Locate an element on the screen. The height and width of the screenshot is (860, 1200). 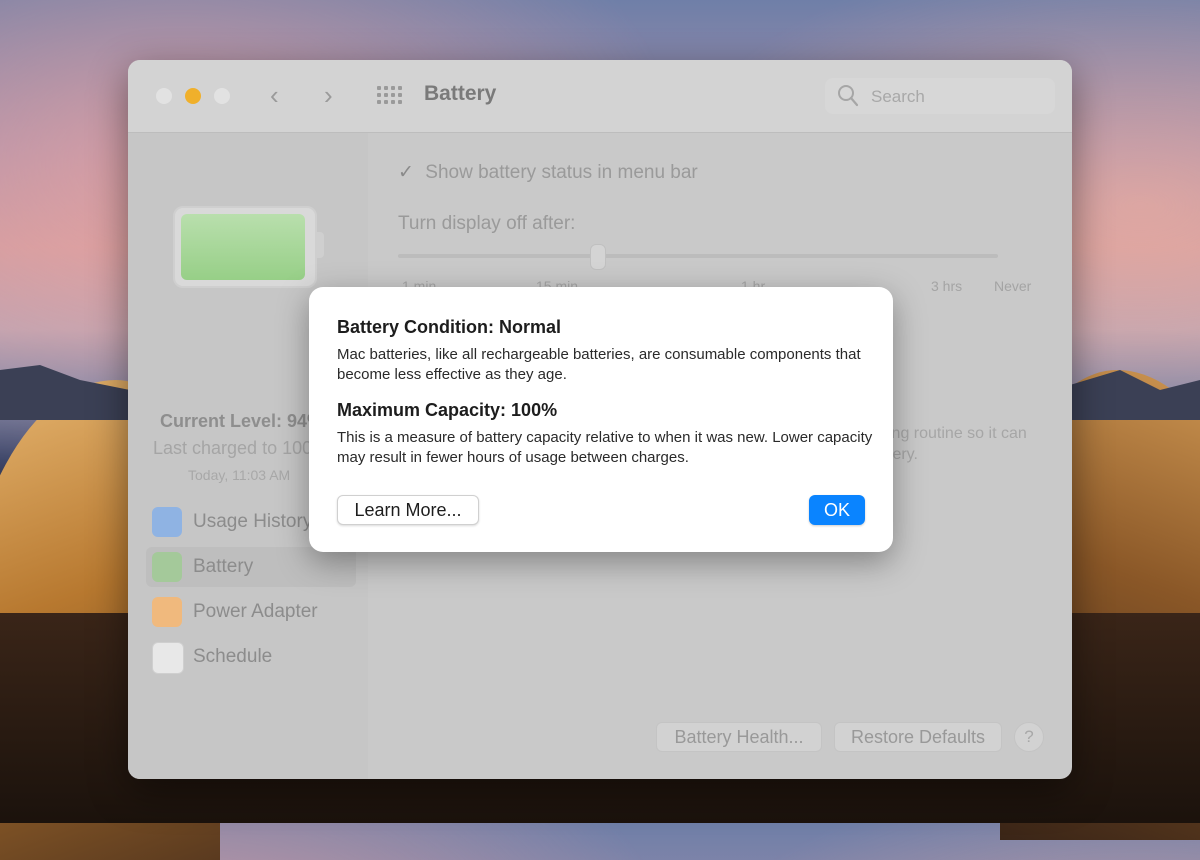
show-status-checkbox: ✓ Show battery status in menu bar is located at coordinates (548, 172).